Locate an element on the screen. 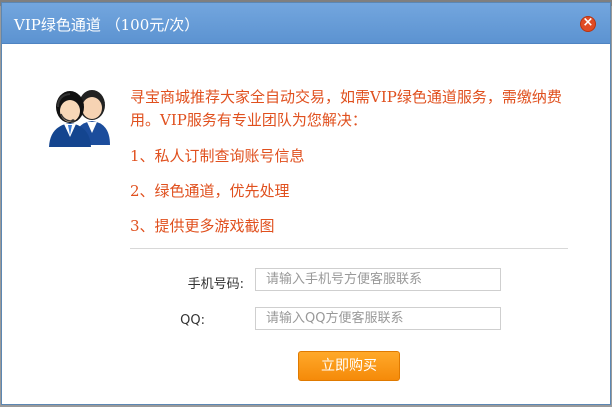  dialog-titlebar: VIP绿色通道 （100元/次） × is located at coordinates (306, 23).